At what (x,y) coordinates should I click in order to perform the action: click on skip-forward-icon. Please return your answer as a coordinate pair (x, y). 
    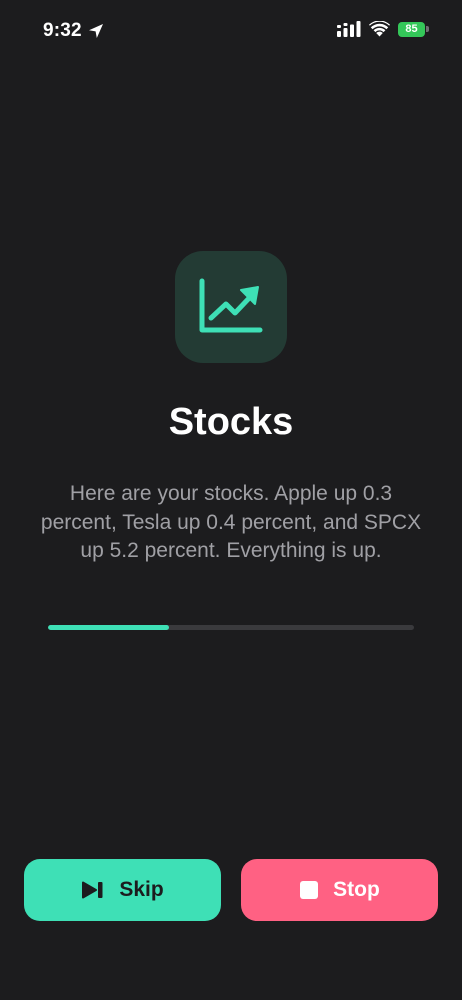
    Looking at the image, I should click on (92, 890).